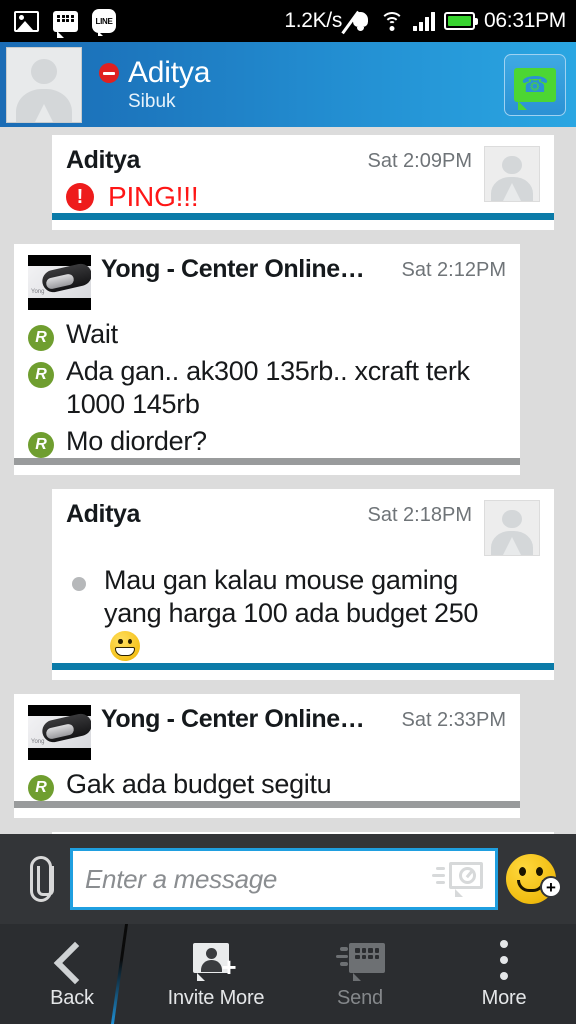  I want to click on plus-badge-icon: +, so click(551, 887).